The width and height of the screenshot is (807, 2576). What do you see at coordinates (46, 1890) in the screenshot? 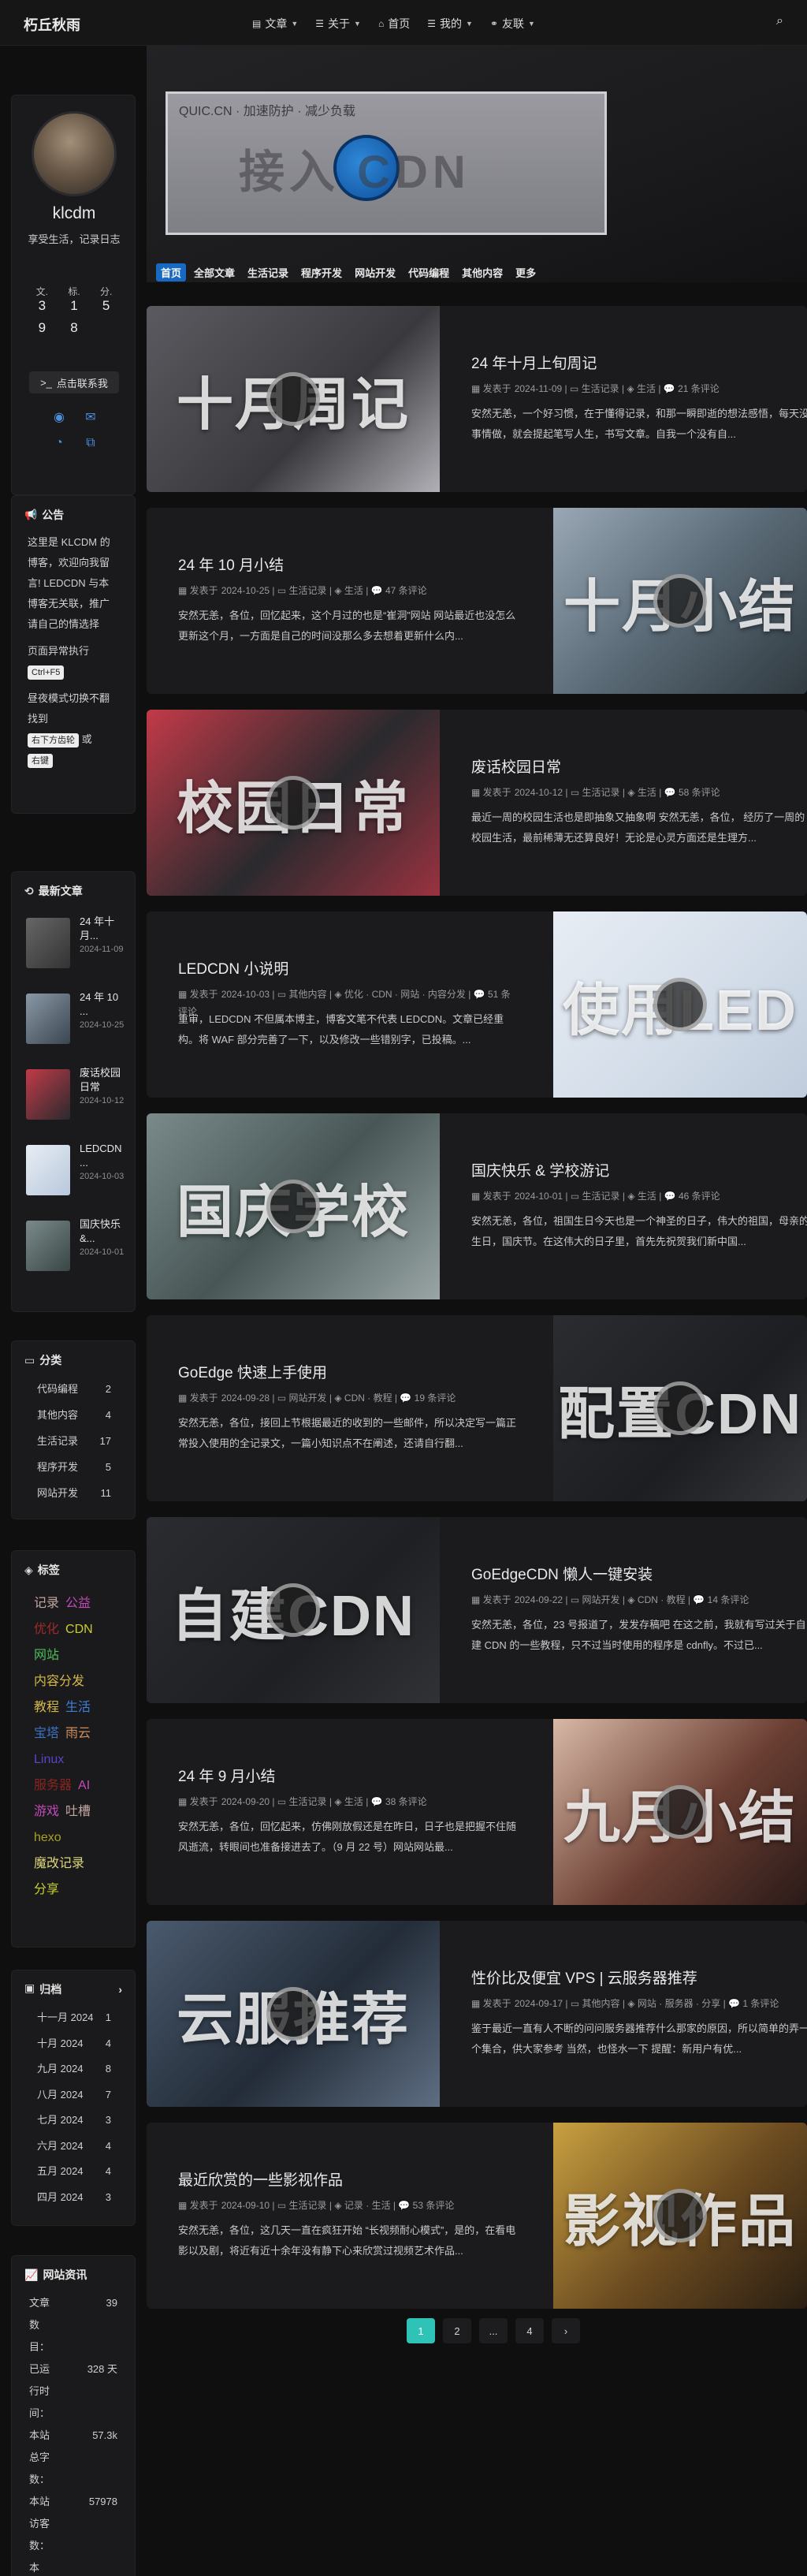
I see `tag-link: 分享` at bounding box center [46, 1890].